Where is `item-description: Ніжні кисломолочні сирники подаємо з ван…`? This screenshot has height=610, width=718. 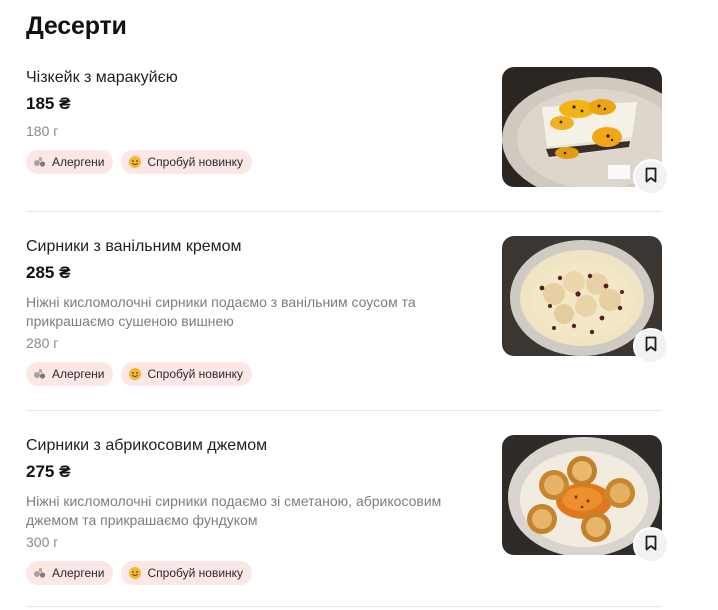 item-description: Ніжні кисломолочні сирники подаємо з ван… is located at coordinates (221, 311).